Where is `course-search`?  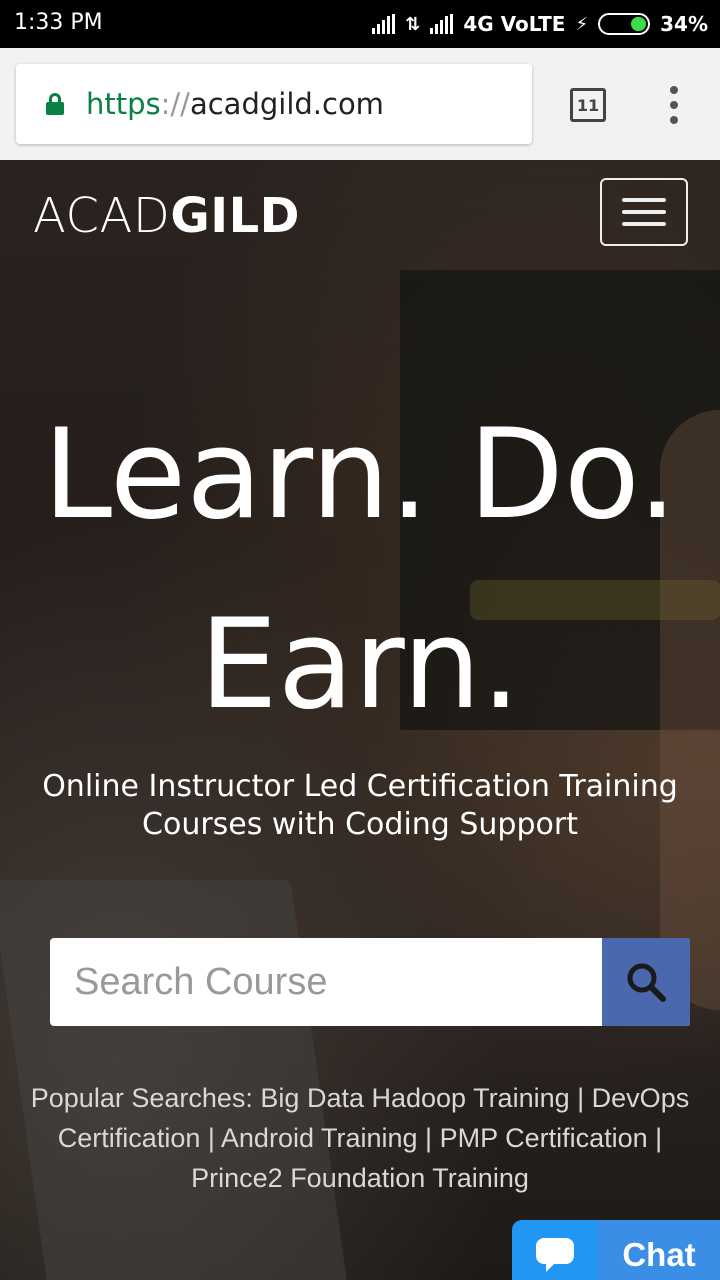
course-search is located at coordinates (370, 982).